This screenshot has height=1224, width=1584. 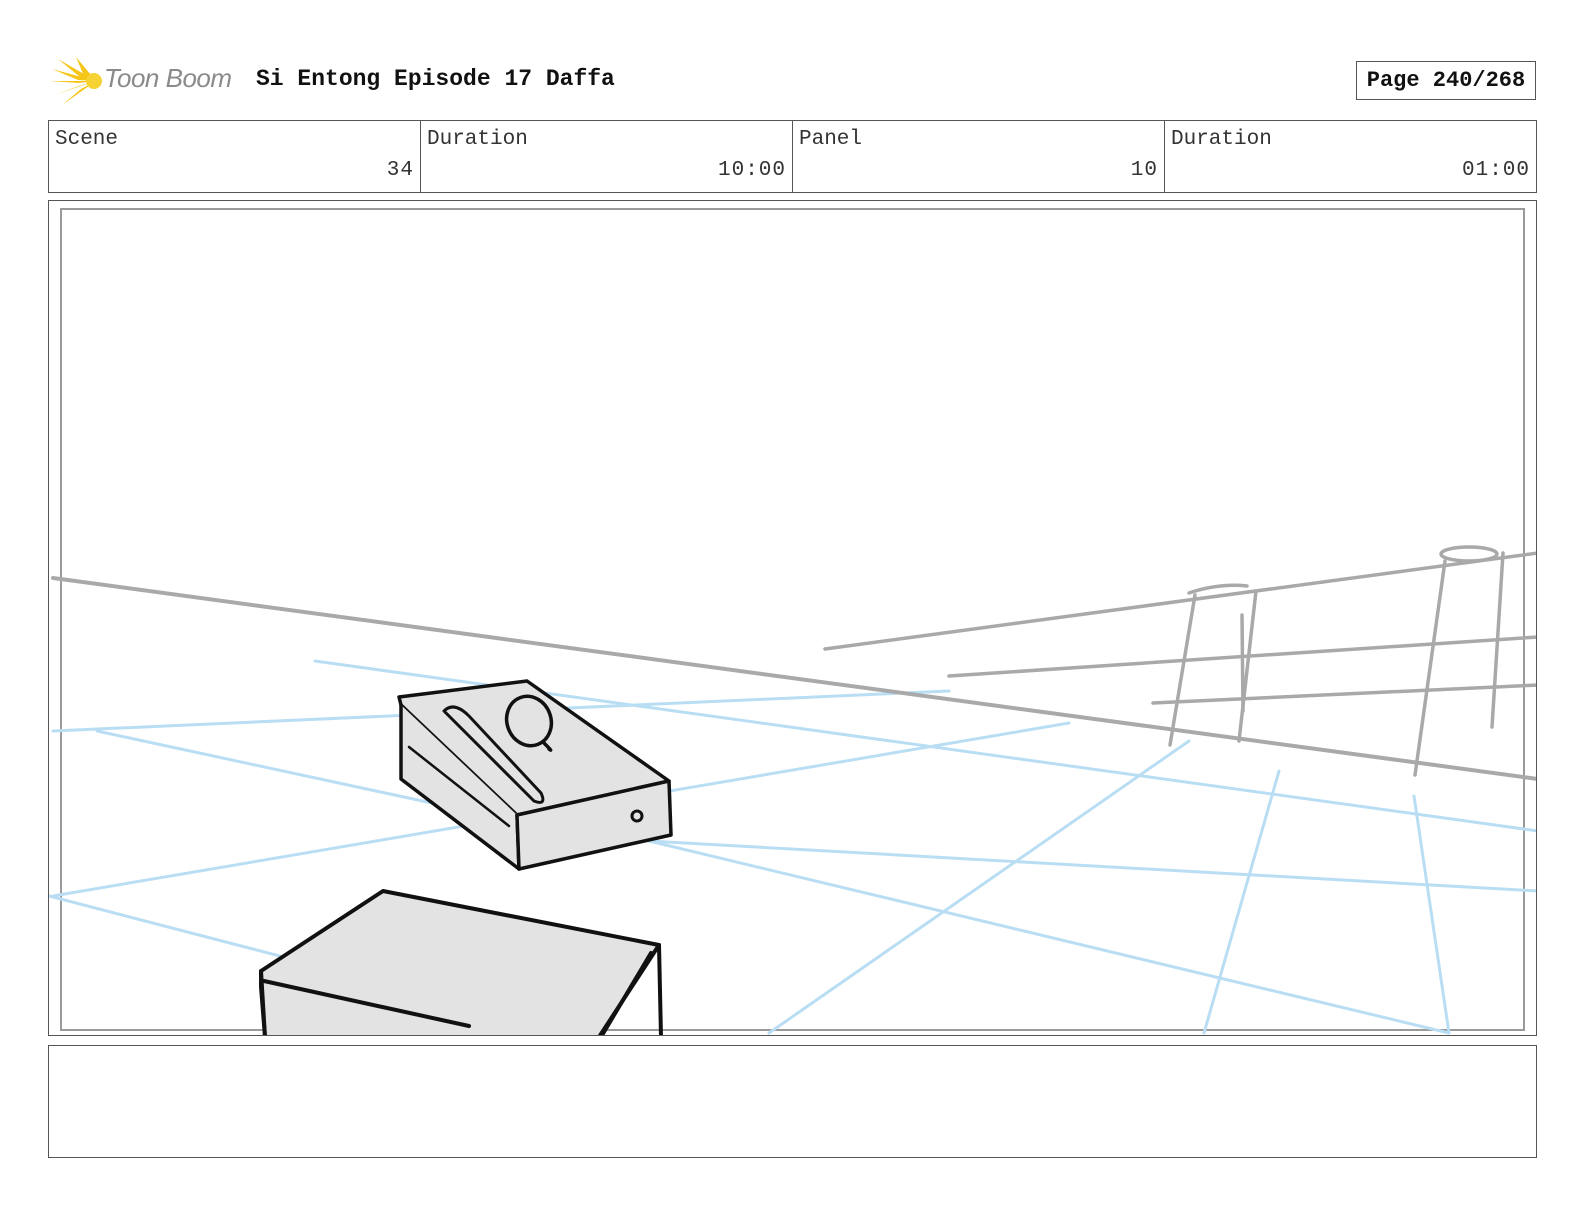 I want to click on panel-duration-value: 01:00, so click(x=1495, y=170).